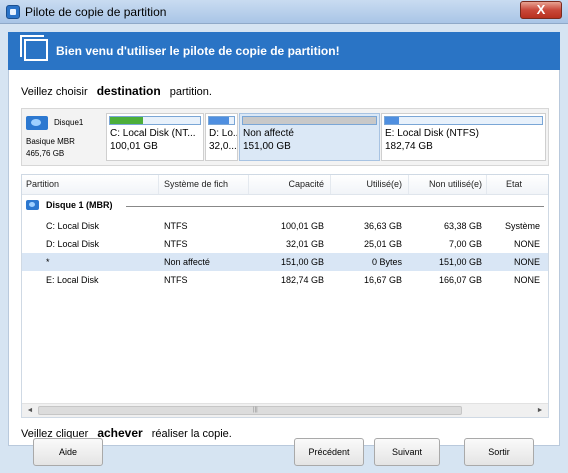 This screenshot has width=568, height=473. I want to click on copy-partition-icon, so click(34, 48).